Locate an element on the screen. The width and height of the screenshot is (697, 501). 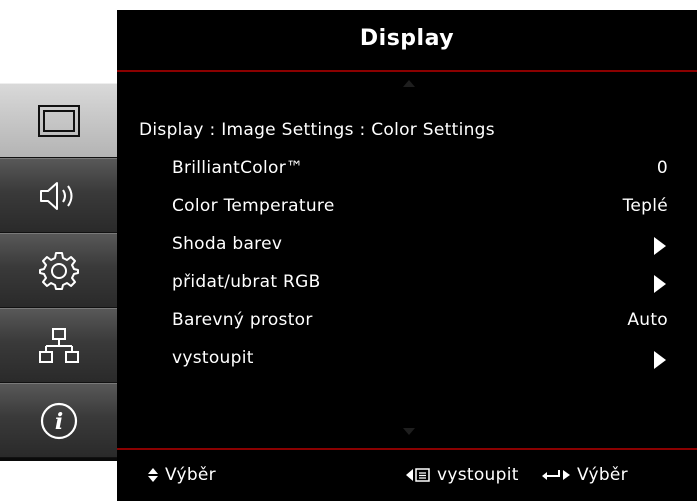
footer-hints: Výběr vystoupit Výběr is located at coordinates (407, 475).